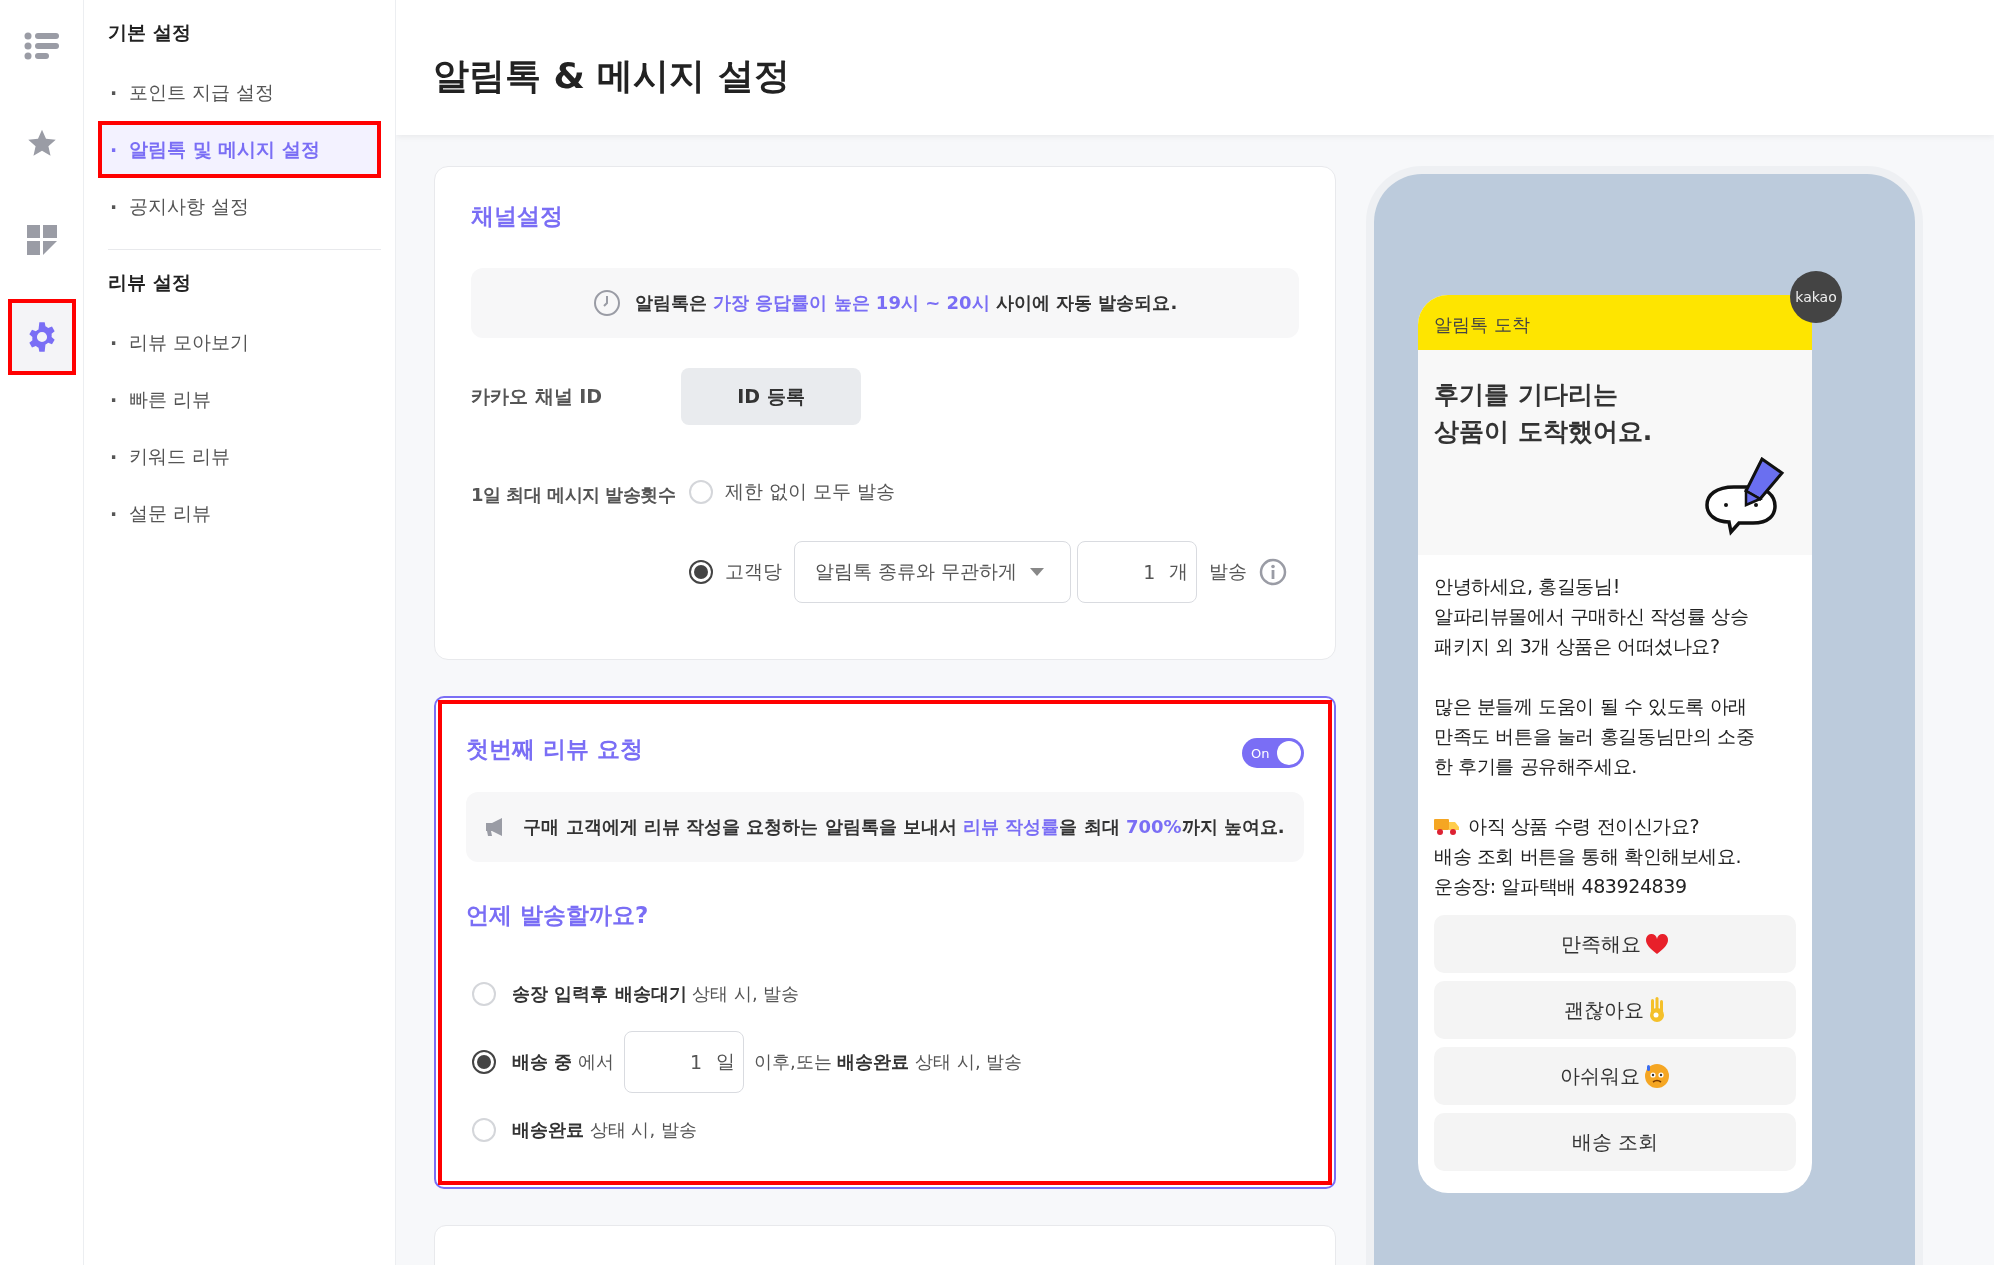  I want to click on section-title: 채널설정, so click(517, 216).